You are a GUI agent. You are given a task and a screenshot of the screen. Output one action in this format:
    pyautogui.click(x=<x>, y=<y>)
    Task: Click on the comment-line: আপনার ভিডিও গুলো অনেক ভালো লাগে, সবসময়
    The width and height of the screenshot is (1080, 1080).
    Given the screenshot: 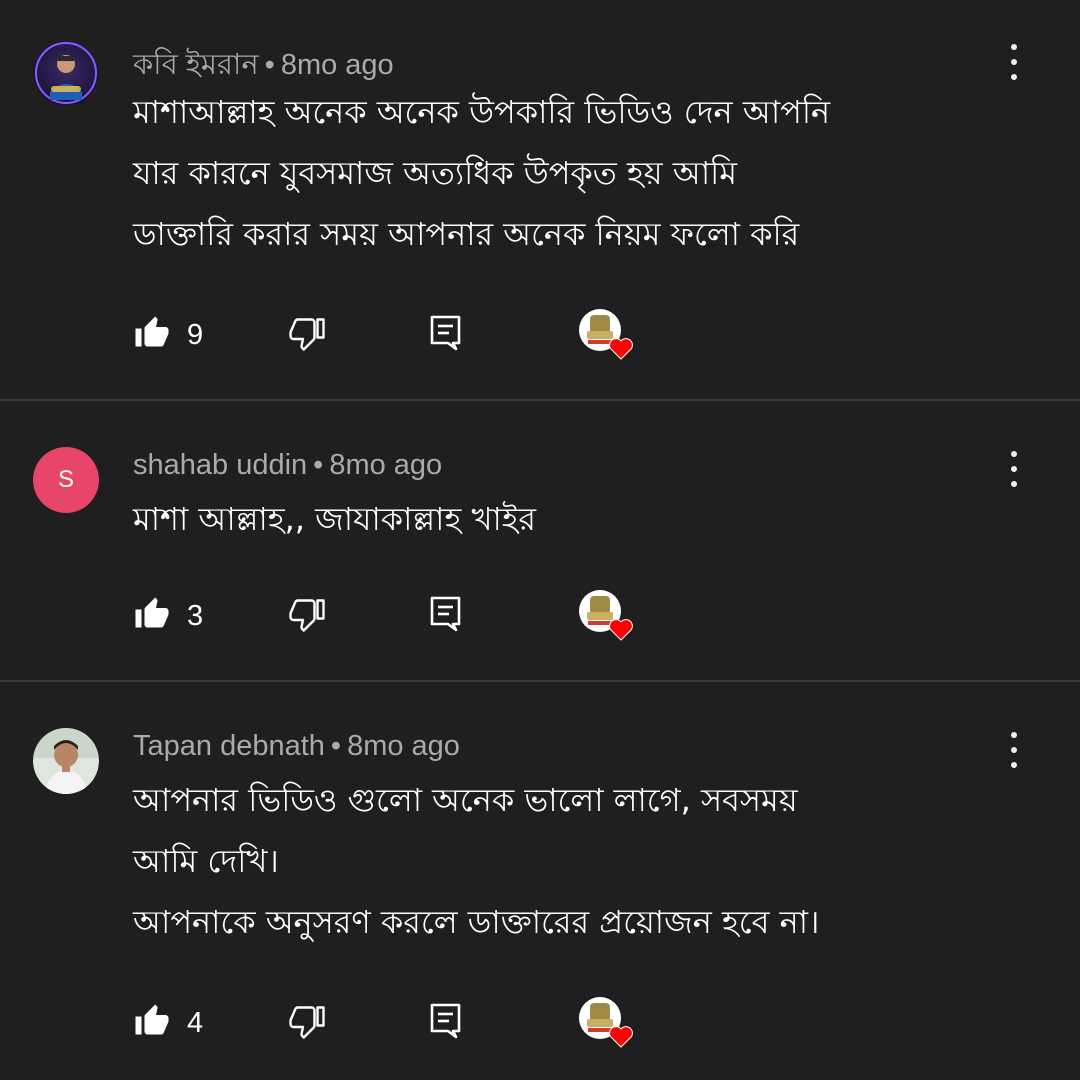 What is the action you would take?
    pyautogui.click(x=465, y=800)
    